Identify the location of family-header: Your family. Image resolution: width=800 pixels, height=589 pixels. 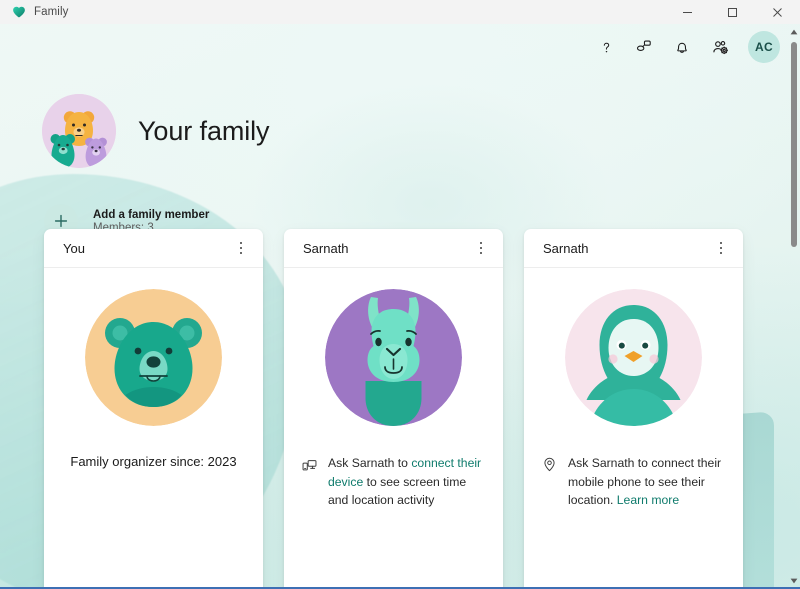
(156, 131).